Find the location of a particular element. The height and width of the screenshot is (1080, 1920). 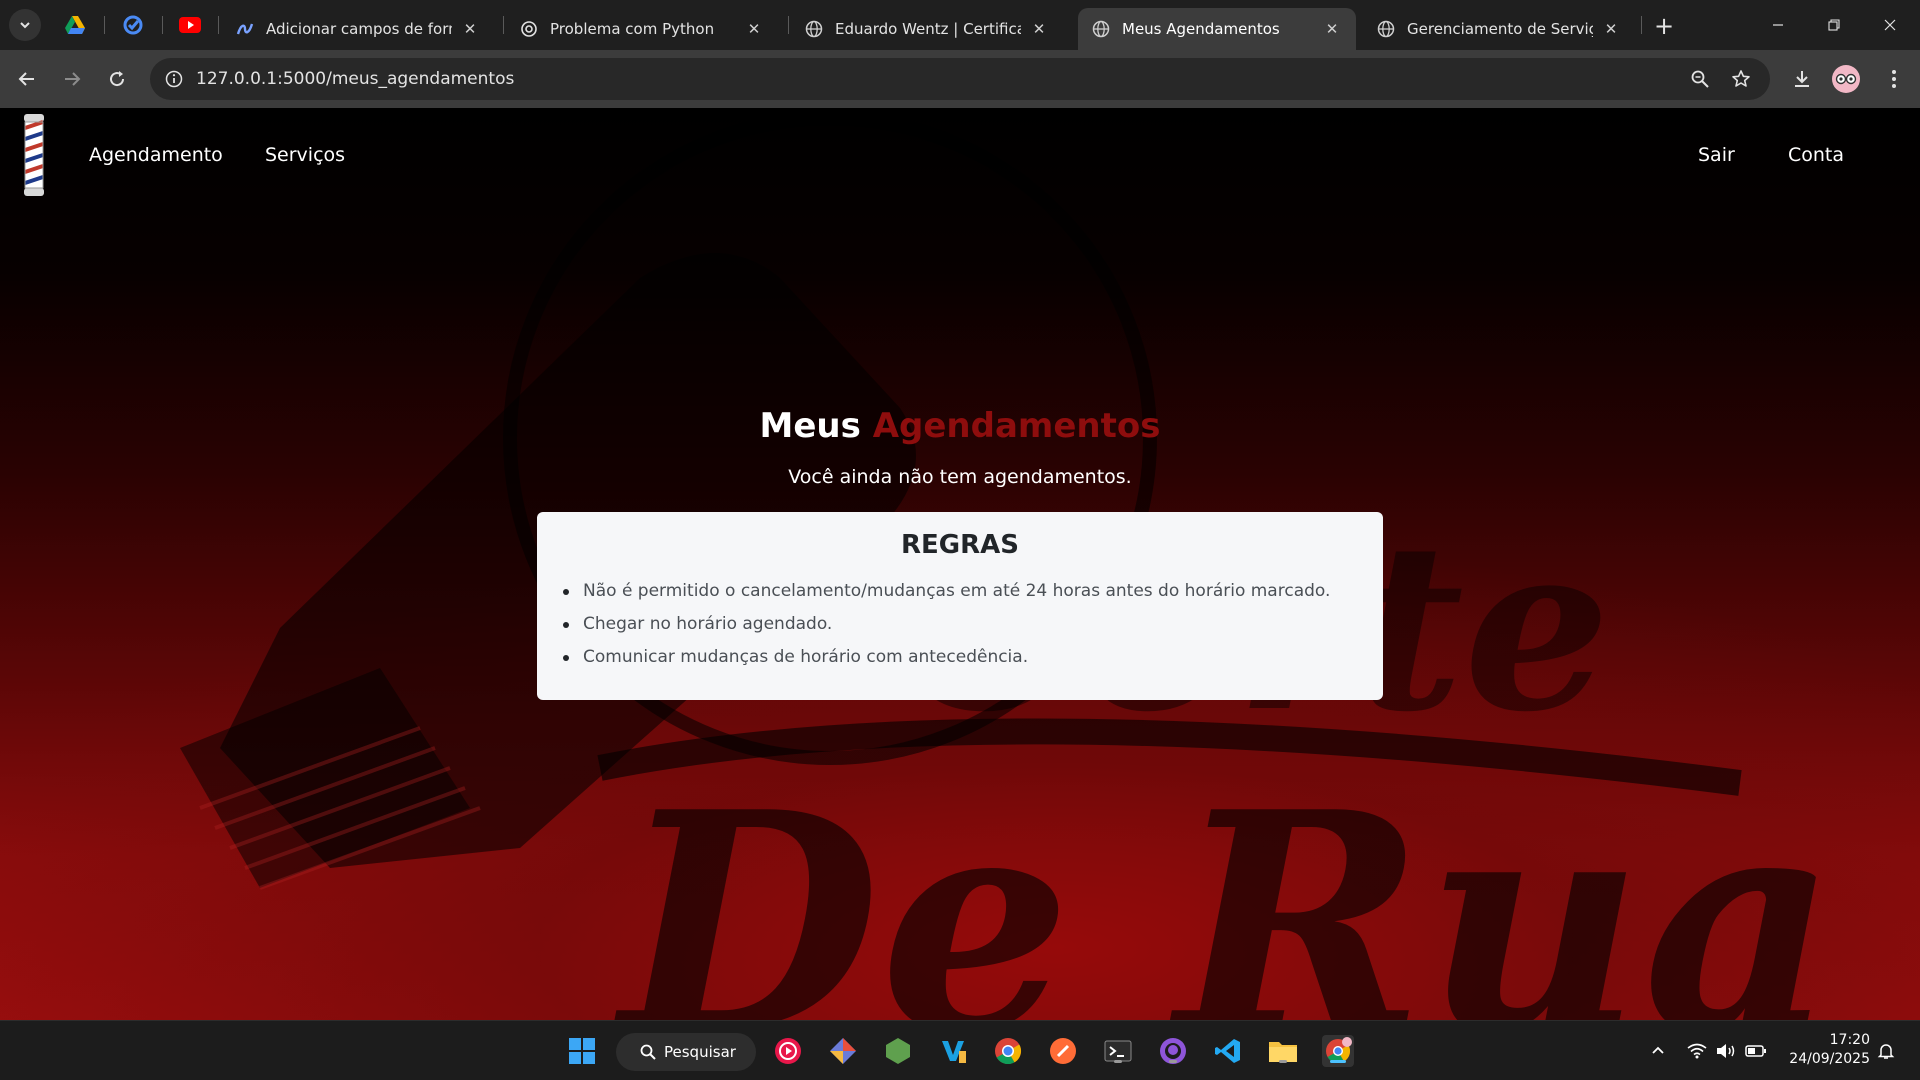

git-icon is located at coordinates (843, 1051).